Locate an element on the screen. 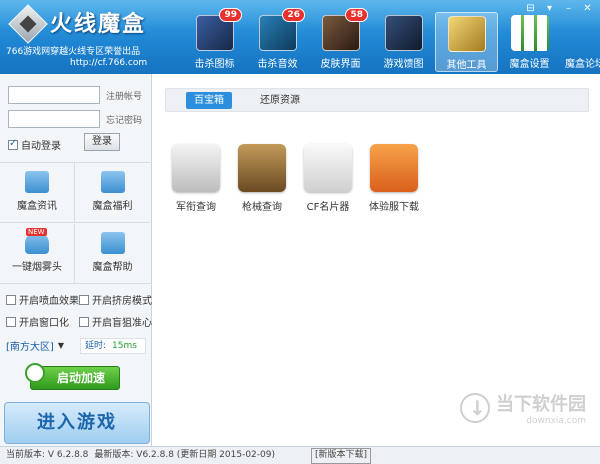  nav-label: 游戏馈图 is located at coordinates (403, 64).